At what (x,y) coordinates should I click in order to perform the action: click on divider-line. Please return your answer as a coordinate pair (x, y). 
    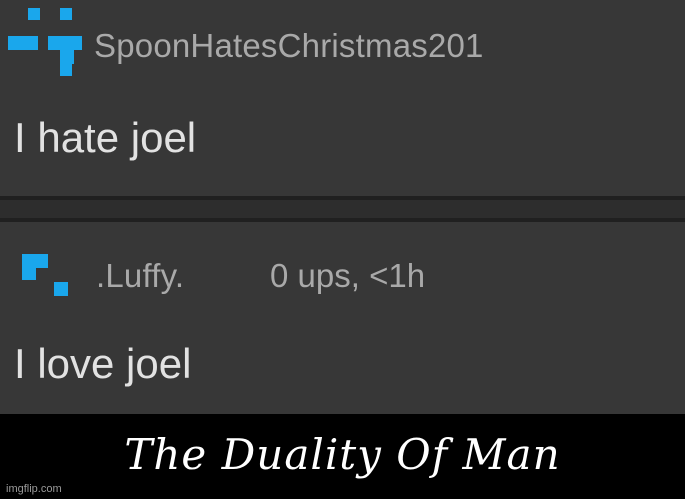
    Looking at the image, I should click on (342, 198).